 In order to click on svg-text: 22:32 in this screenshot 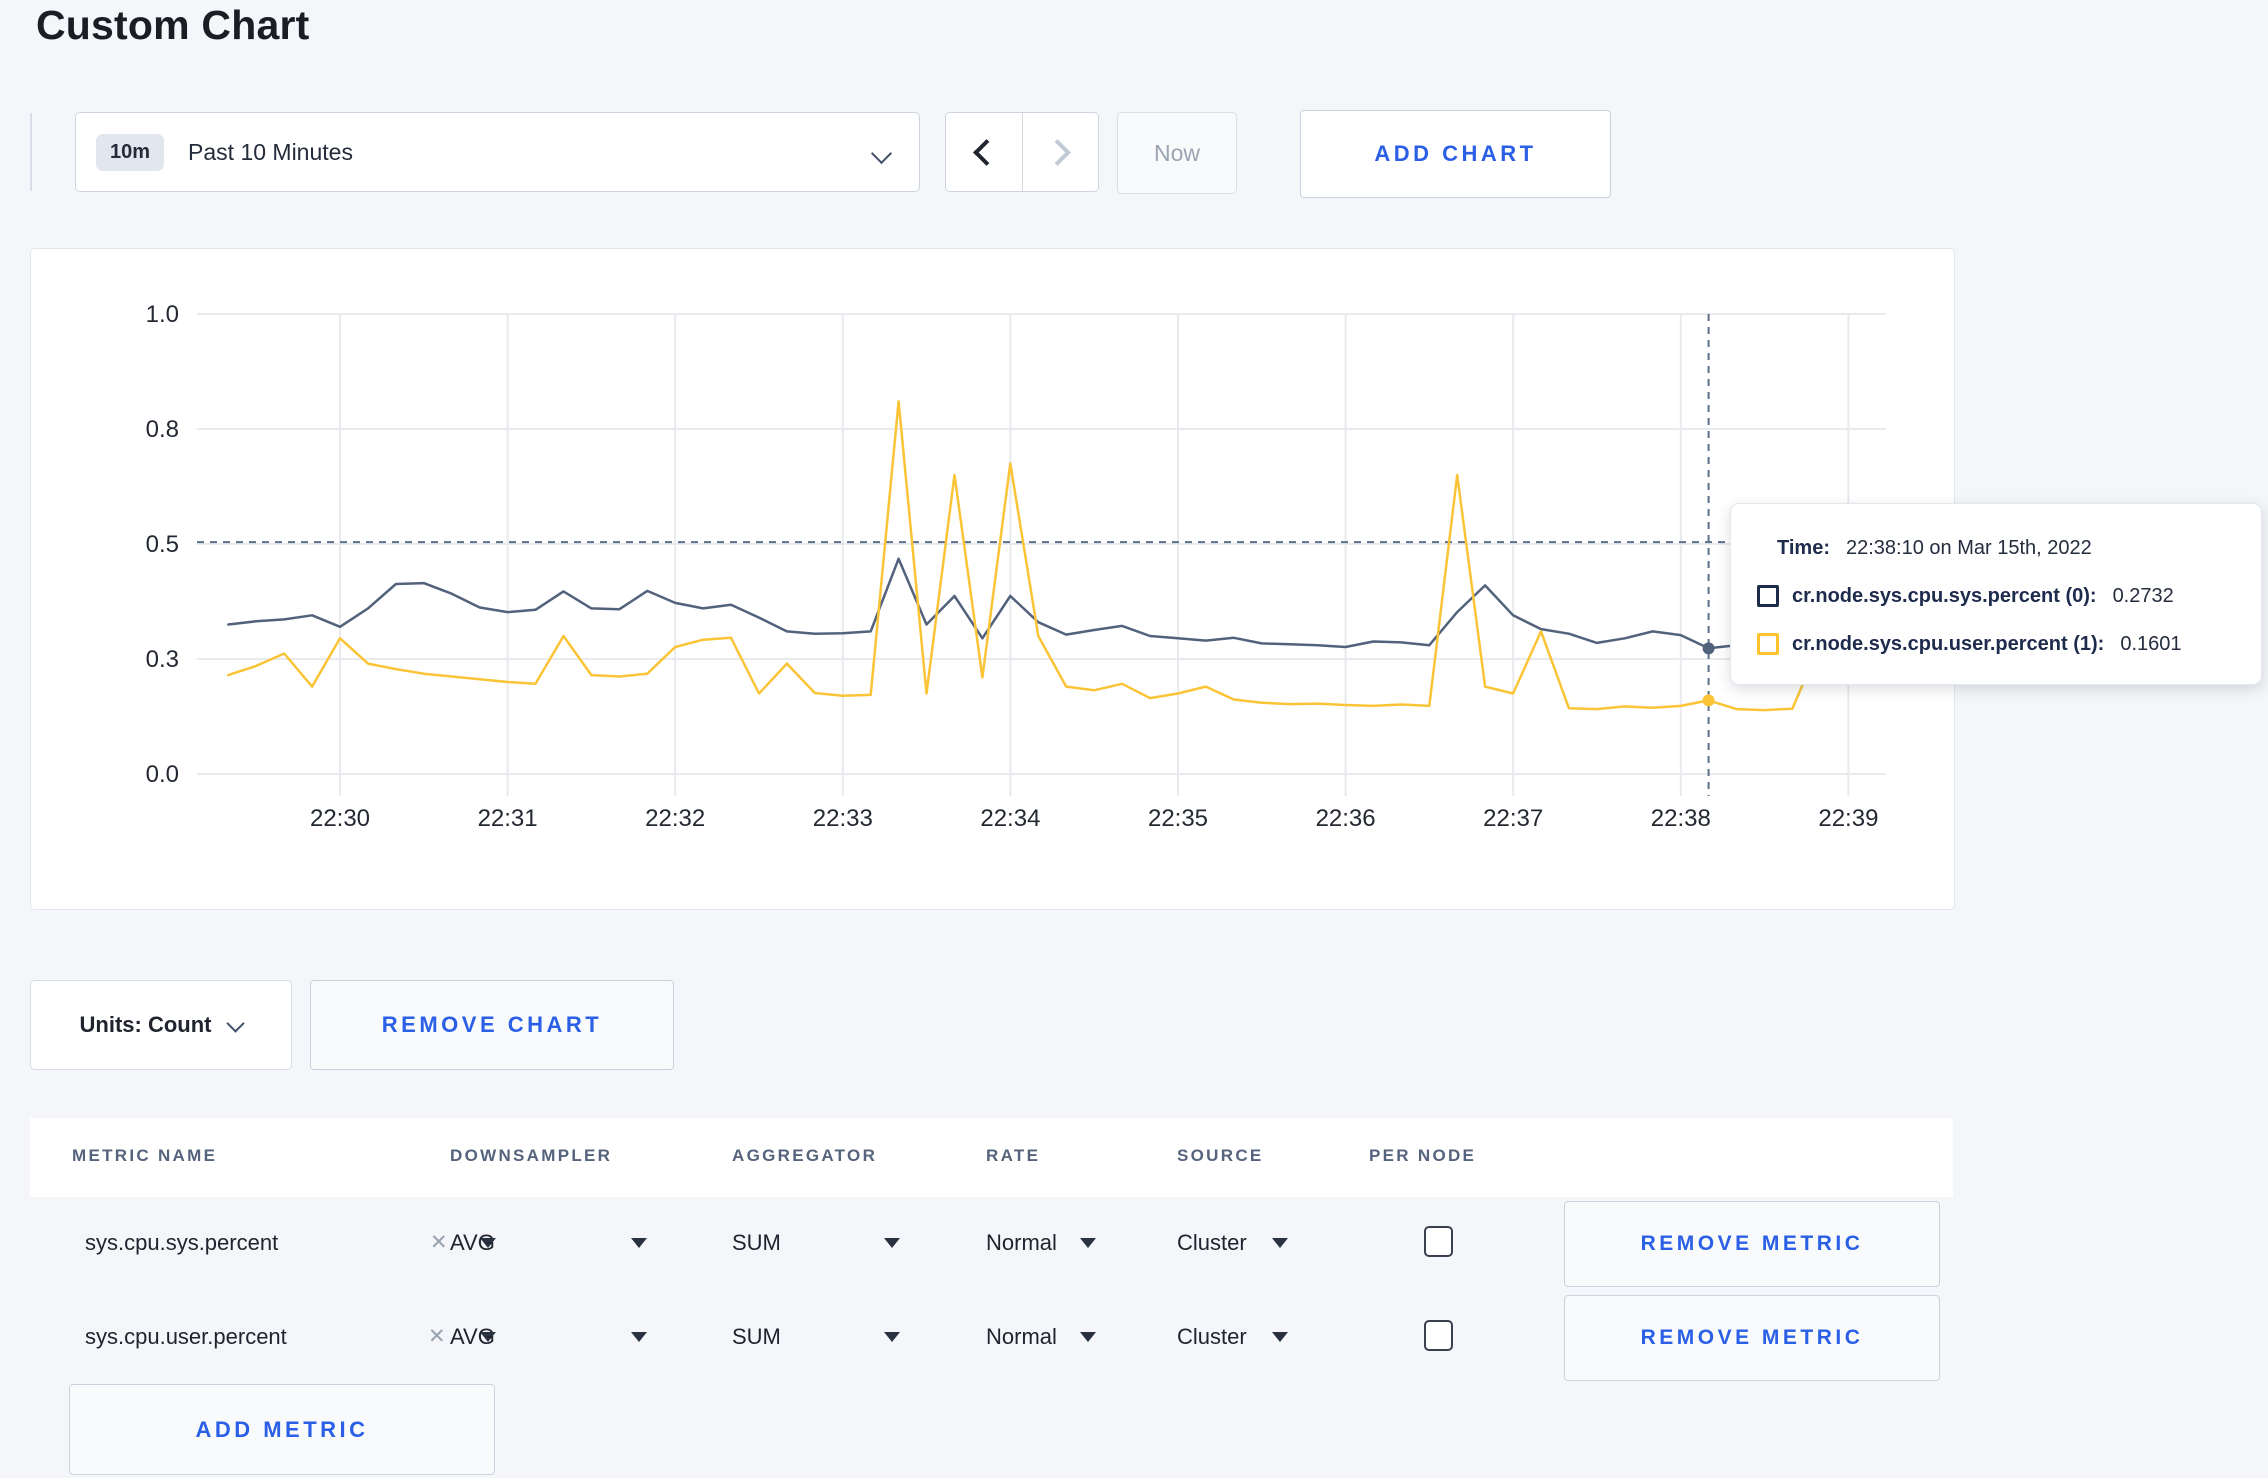, I will do `click(675, 818)`.